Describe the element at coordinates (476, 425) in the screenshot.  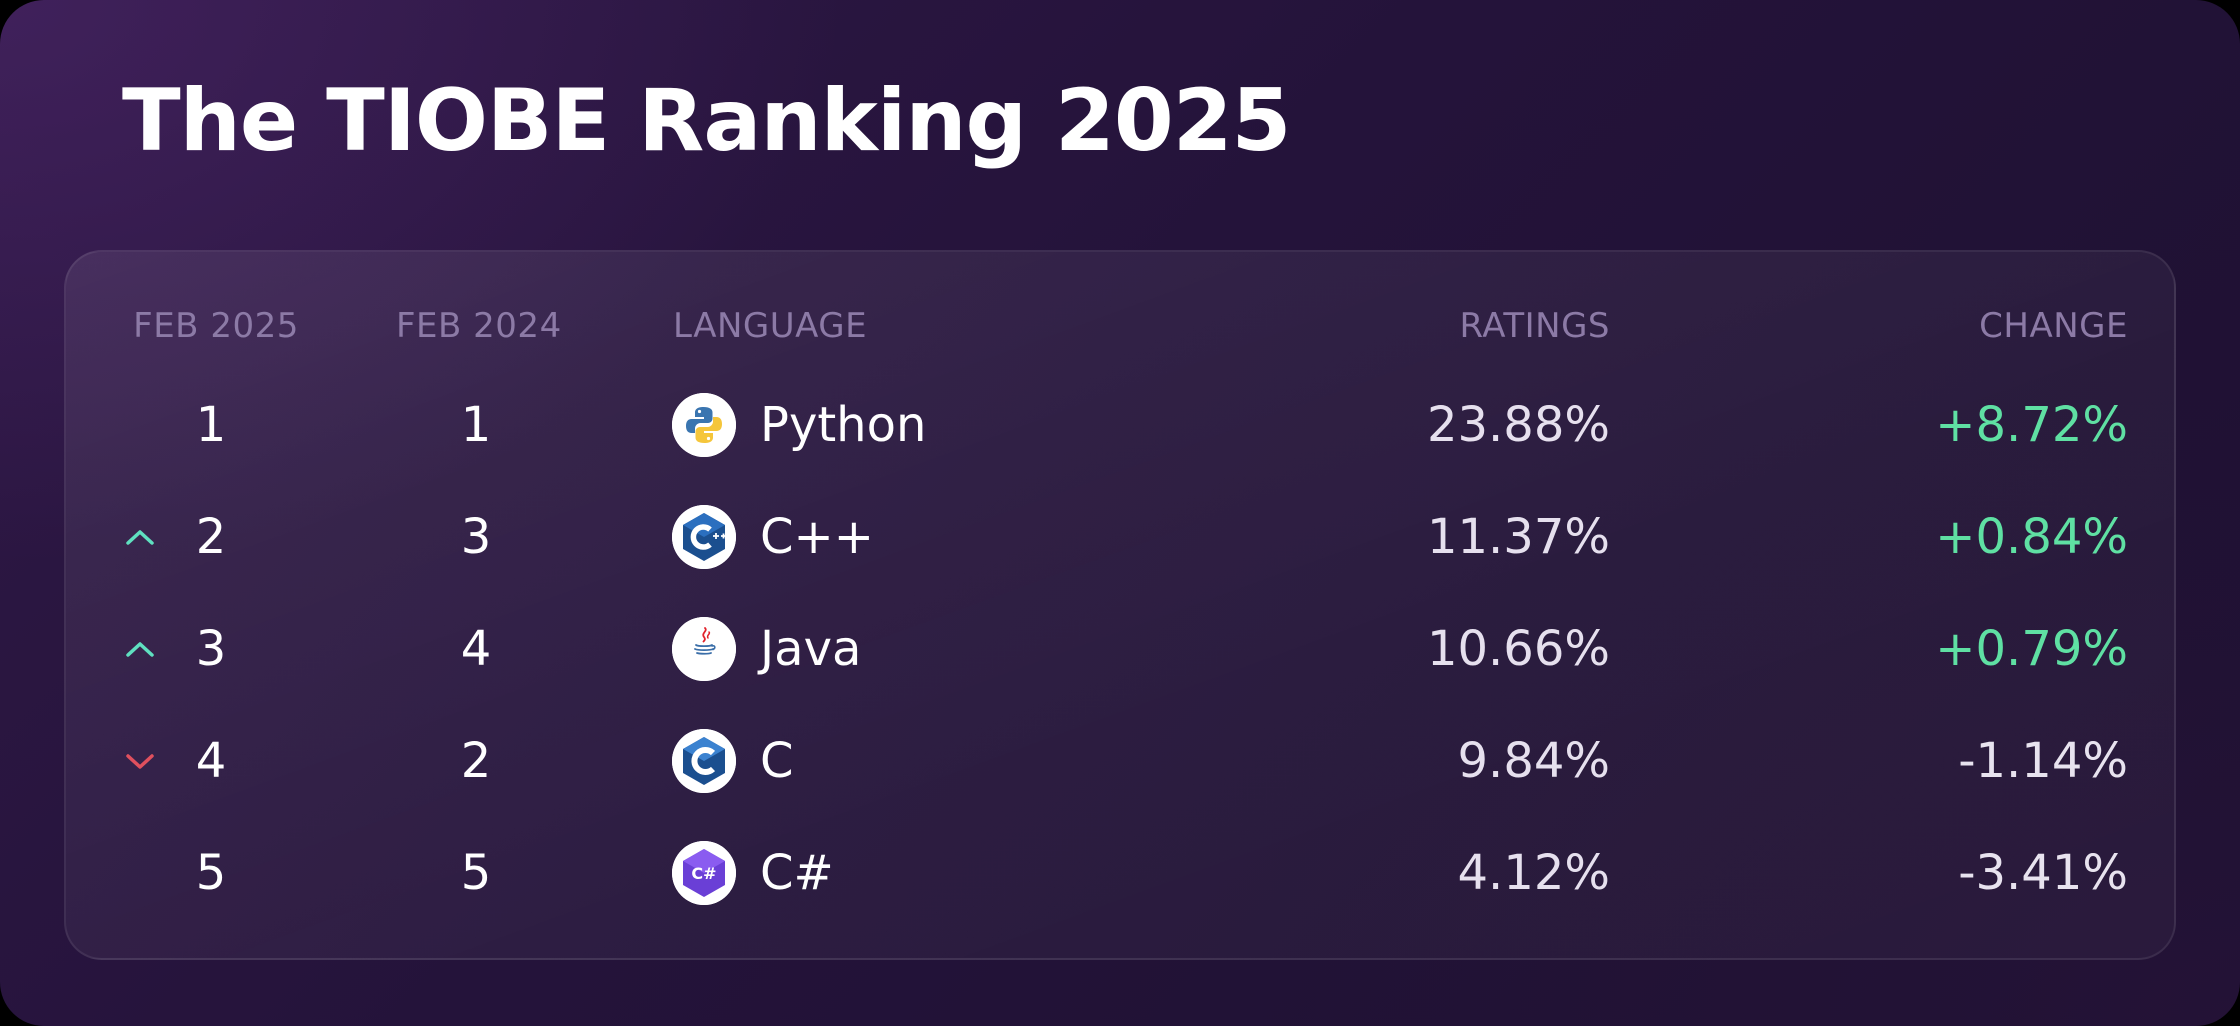
I see `rank-feb-2024: 1` at that location.